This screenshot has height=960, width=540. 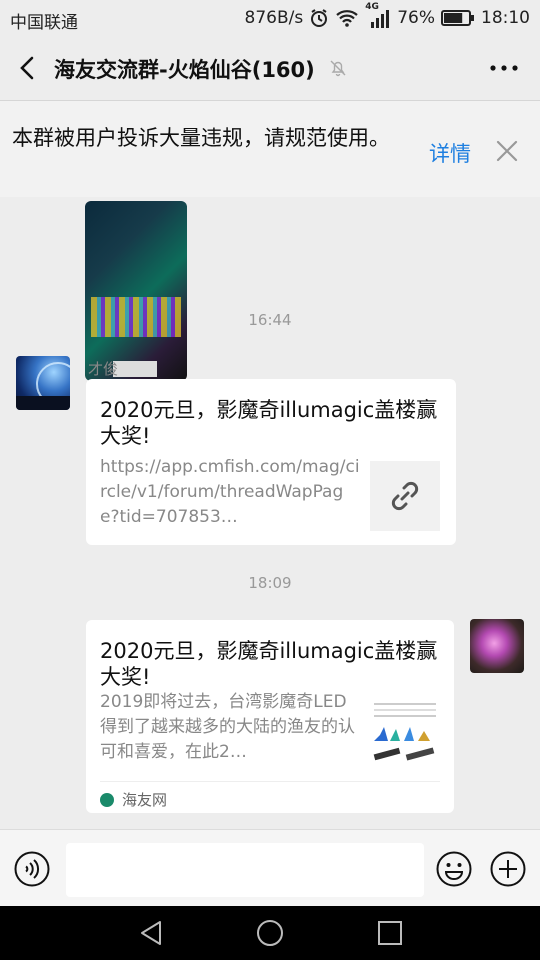 I want to click on more-button, so click(x=504, y=68).